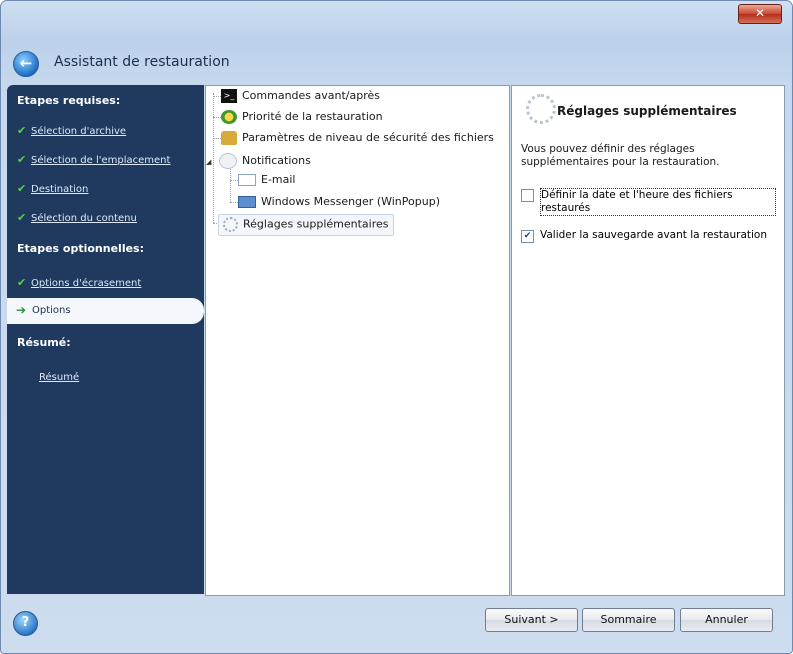 Image resolution: width=793 pixels, height=654 pixels. What do you see at coordinates (228, 161) in the screenshot?
I see `notification-icon` at bounding box center [228, 161].